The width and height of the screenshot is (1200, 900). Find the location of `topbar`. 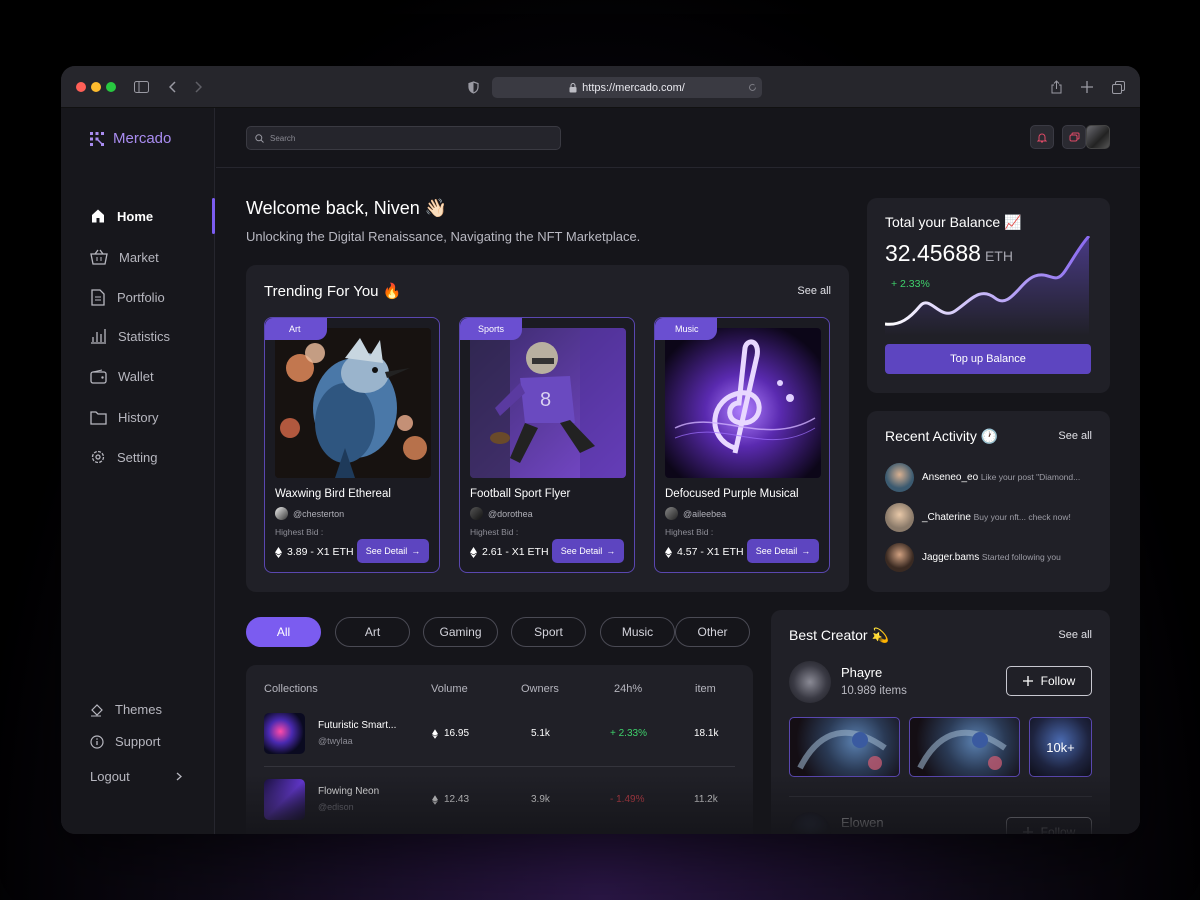

topbar is located at coordinates (678, 138).